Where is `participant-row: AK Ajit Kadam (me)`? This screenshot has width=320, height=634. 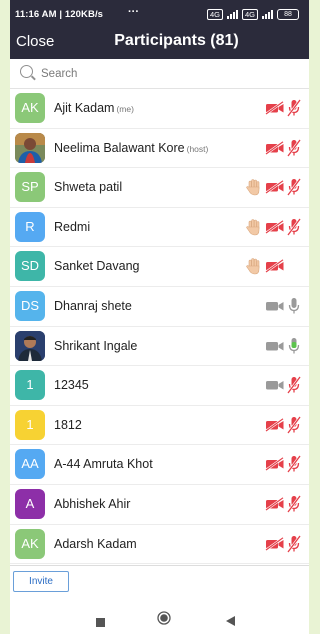
participant-row: AK Ajit Kadam (me) is located at coordinates (159, 109).